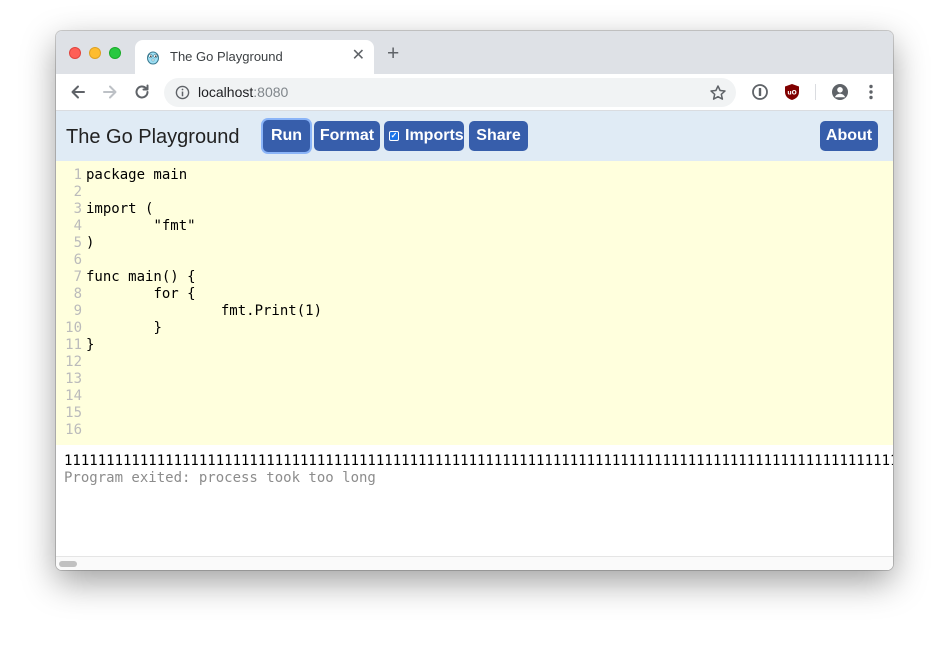 This screenshot has width=949, height=650. Describe the element at coordinates (78, 92) in the screenshot. I see `back-arrow-icon` at that location.